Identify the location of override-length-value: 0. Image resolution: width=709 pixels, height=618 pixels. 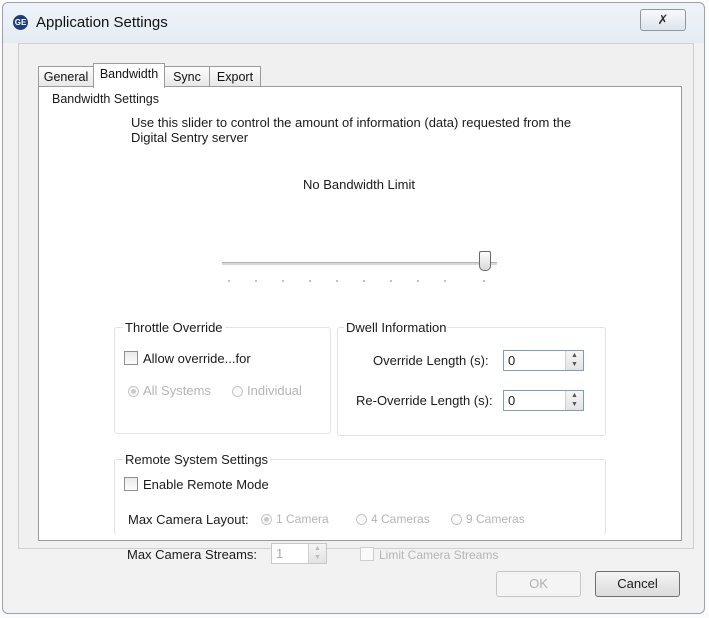
(512, 360).